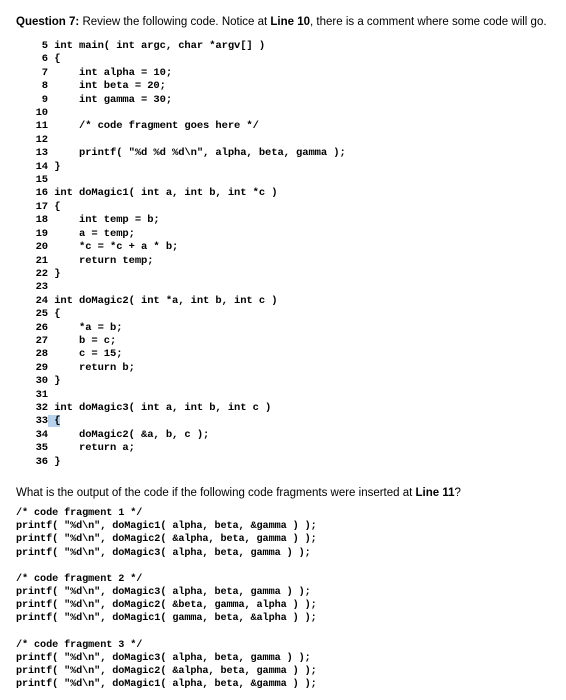  What do you see at coordinates (42, 166) in the screenshot?
I see `code-line-number: 14` at bounding box center [42, 166].